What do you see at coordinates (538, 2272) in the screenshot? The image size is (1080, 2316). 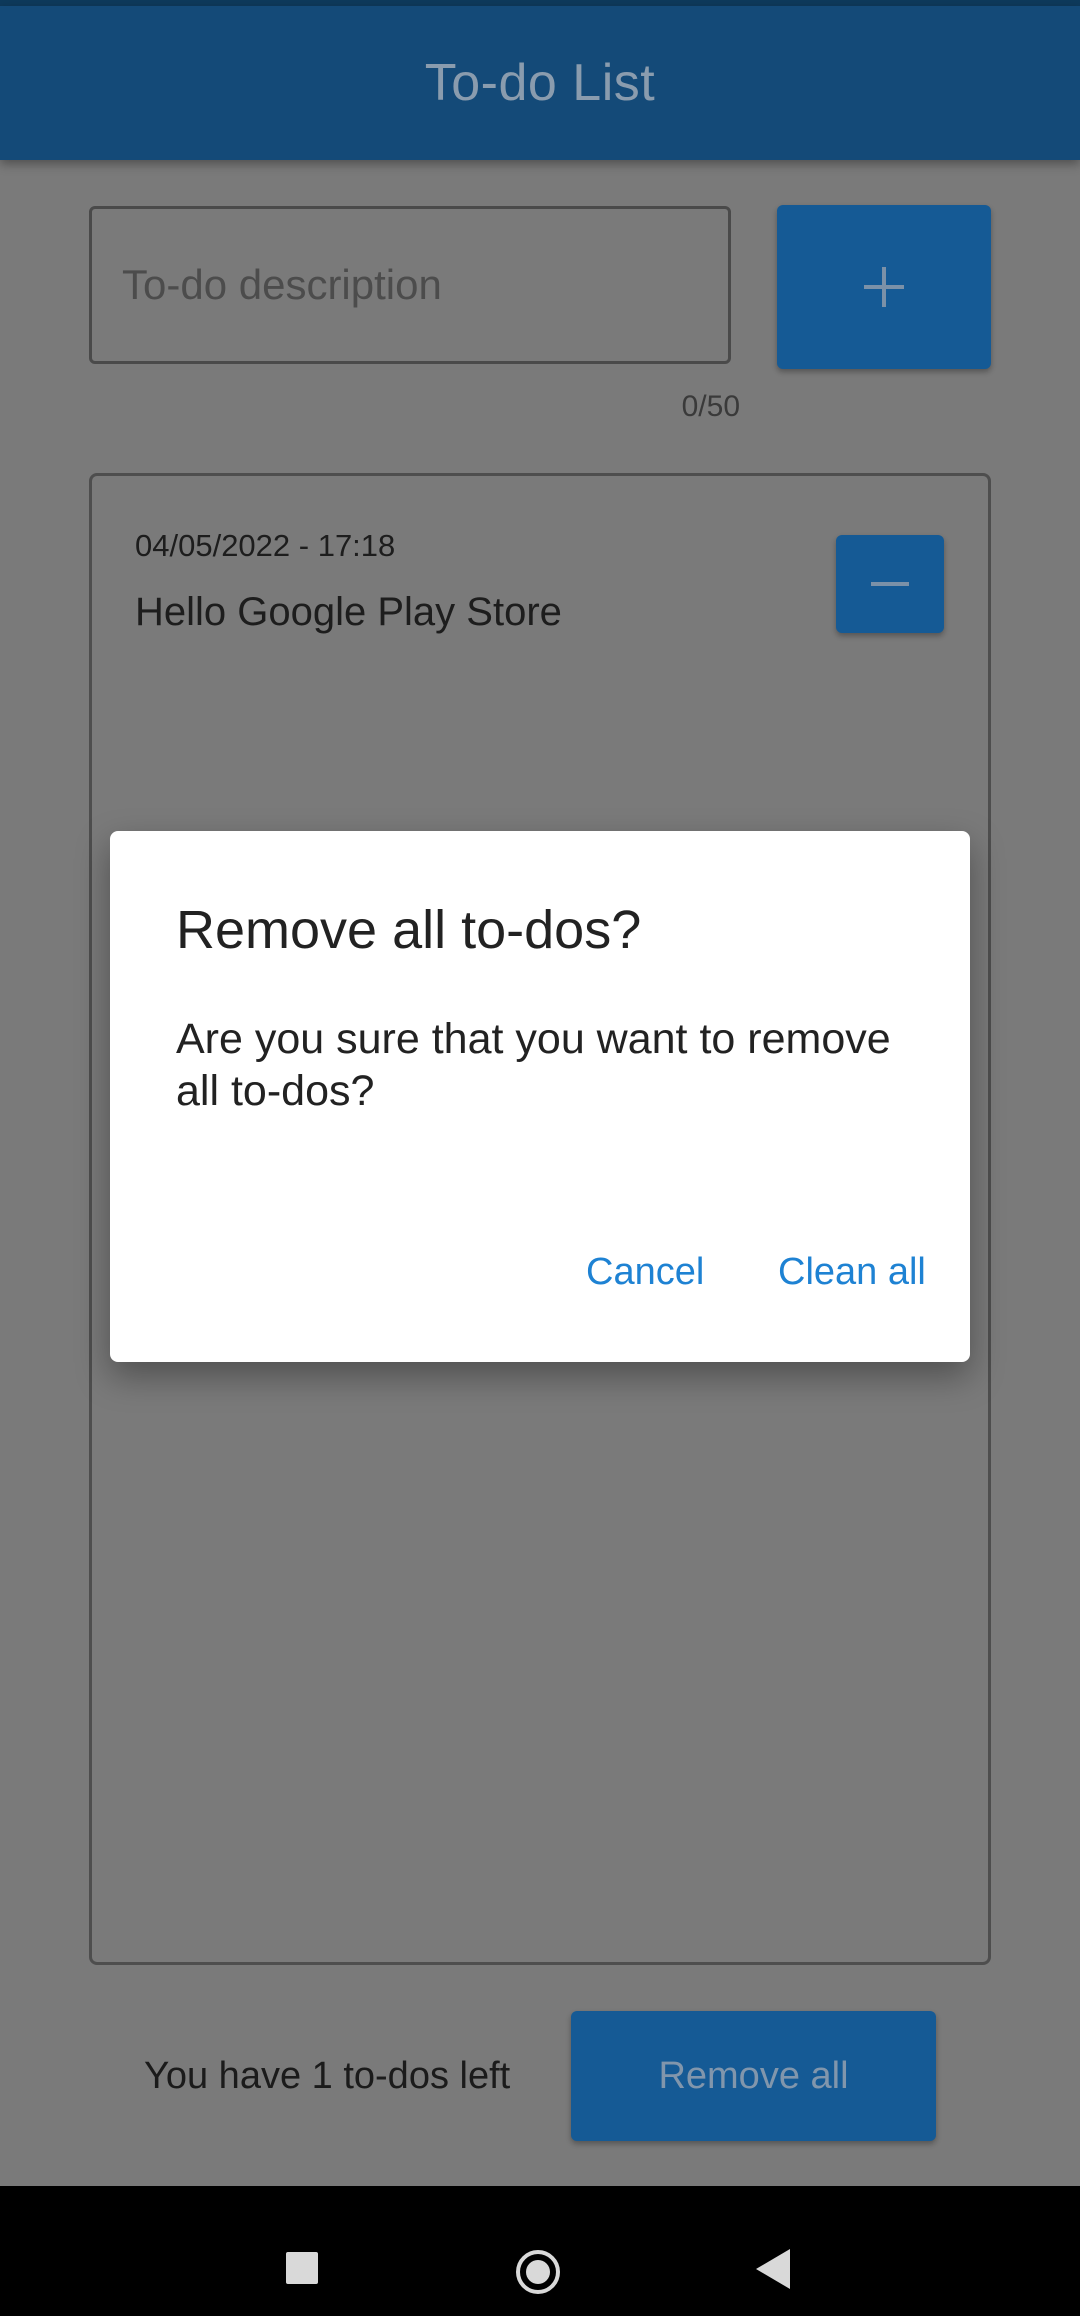 I see `circle-icon` at bounding box center [538, 2272].